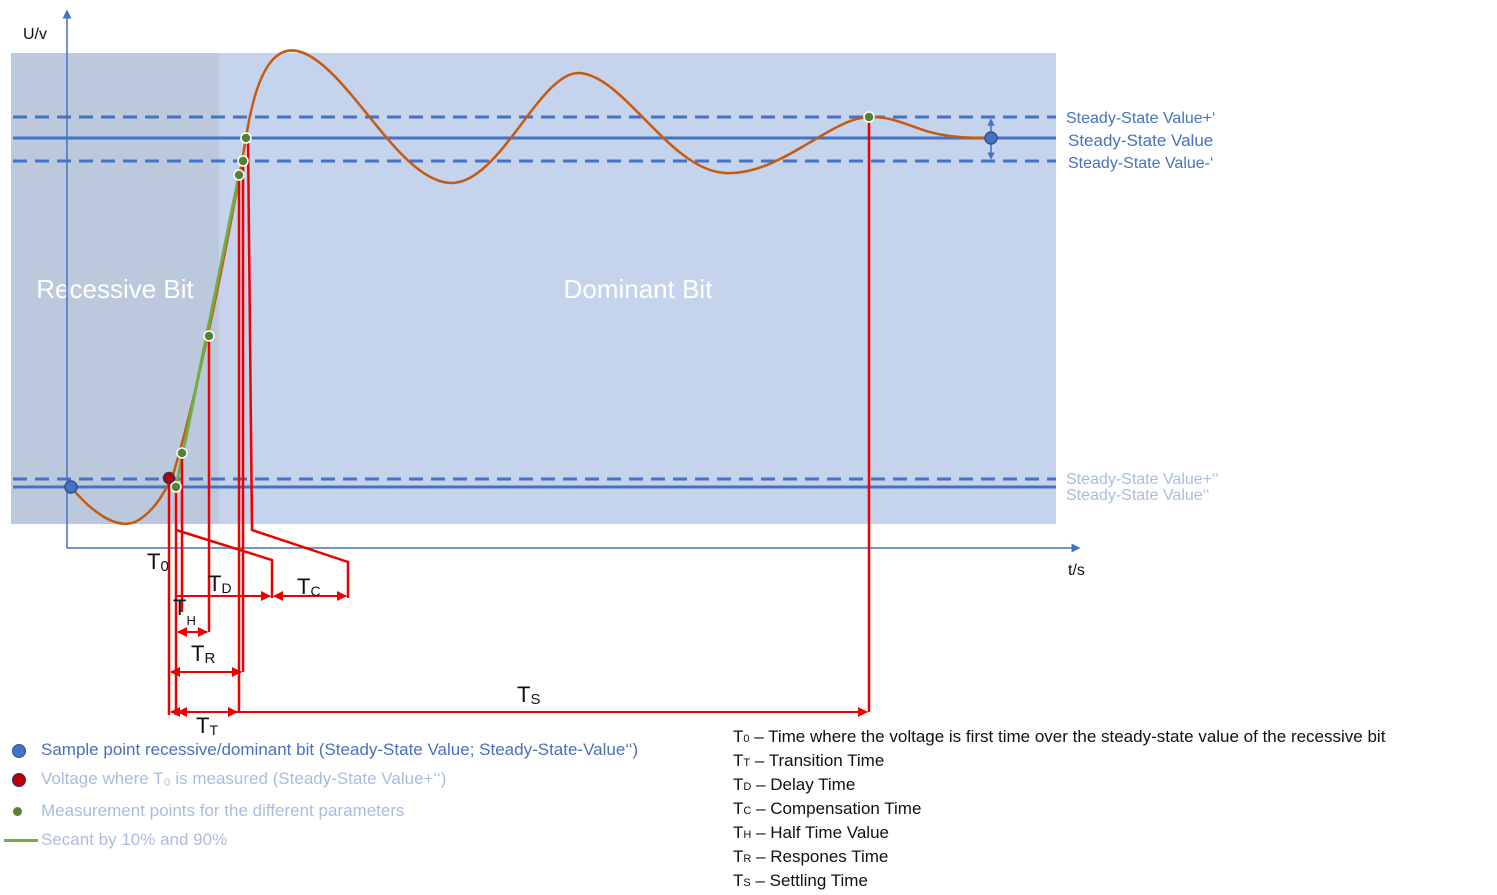 The image size is (1497, 895). Describe the element at coordinates (991, 138) in the screenshot. I see `sample-point-upper` at that location.